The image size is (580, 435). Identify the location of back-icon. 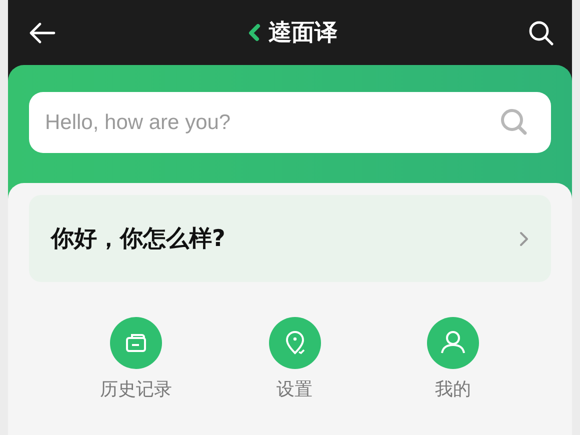
(42, 33).